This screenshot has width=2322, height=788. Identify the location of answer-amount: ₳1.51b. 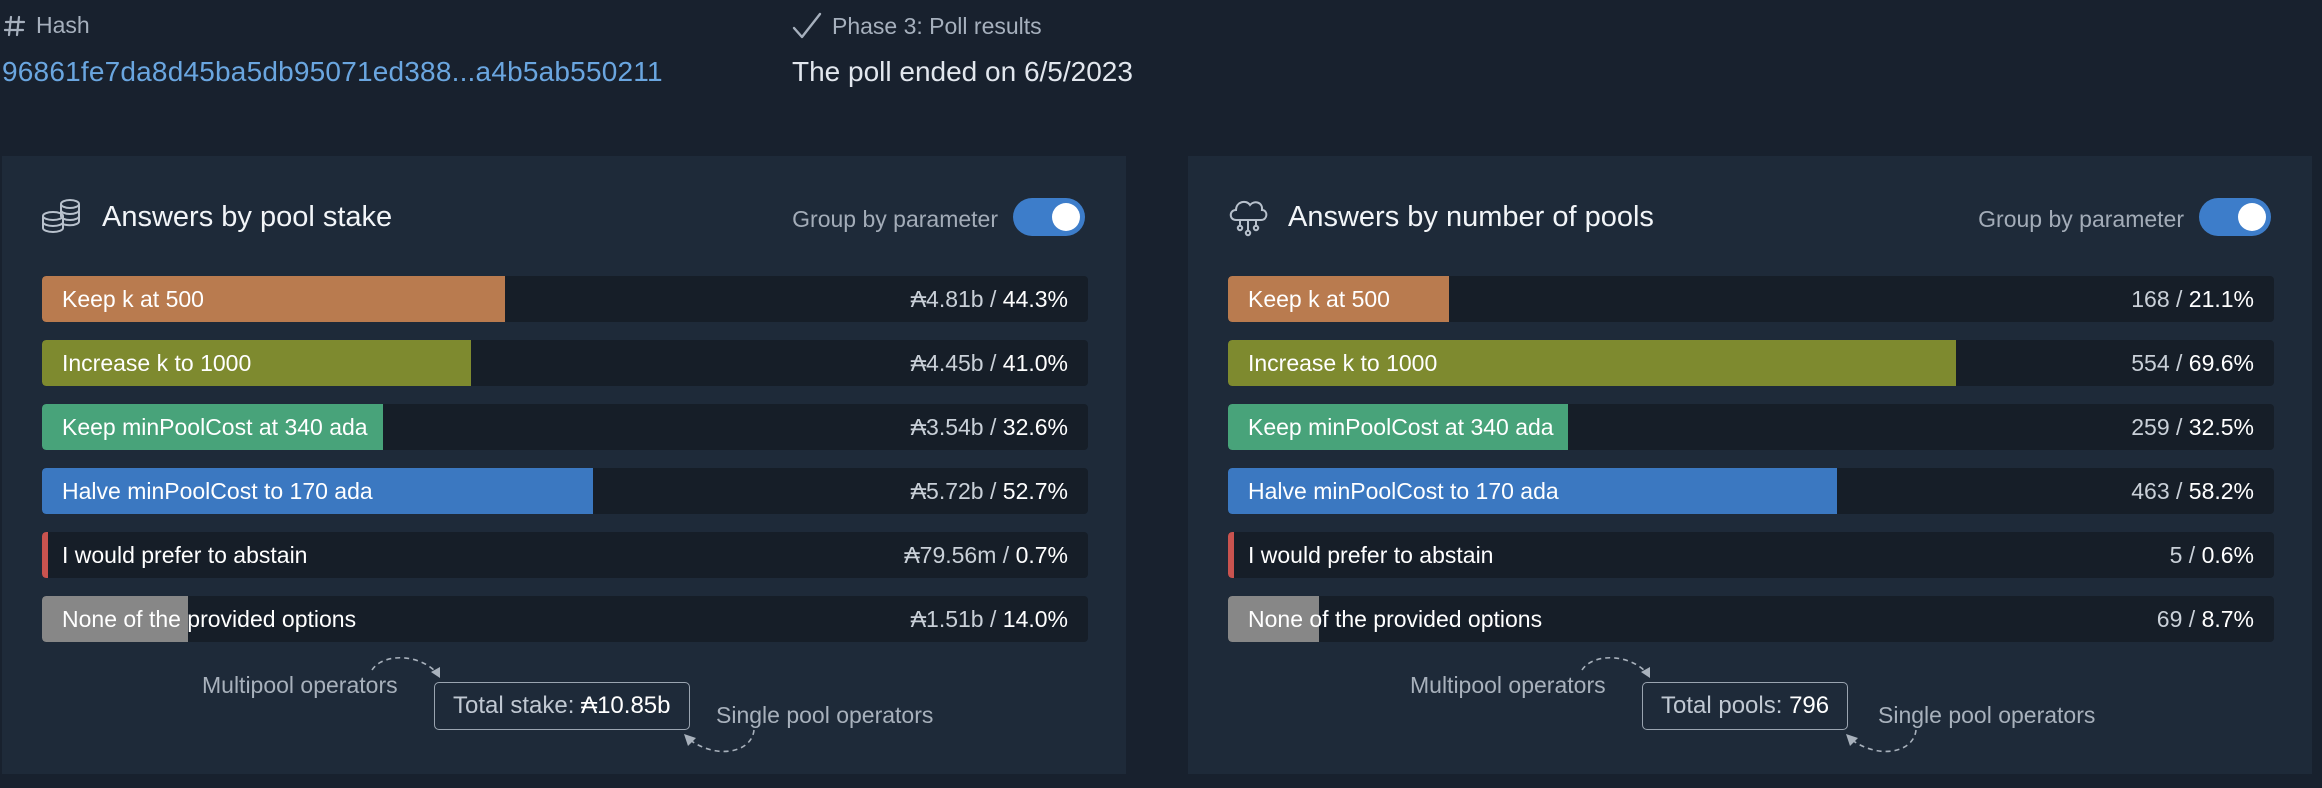
(947, 619).